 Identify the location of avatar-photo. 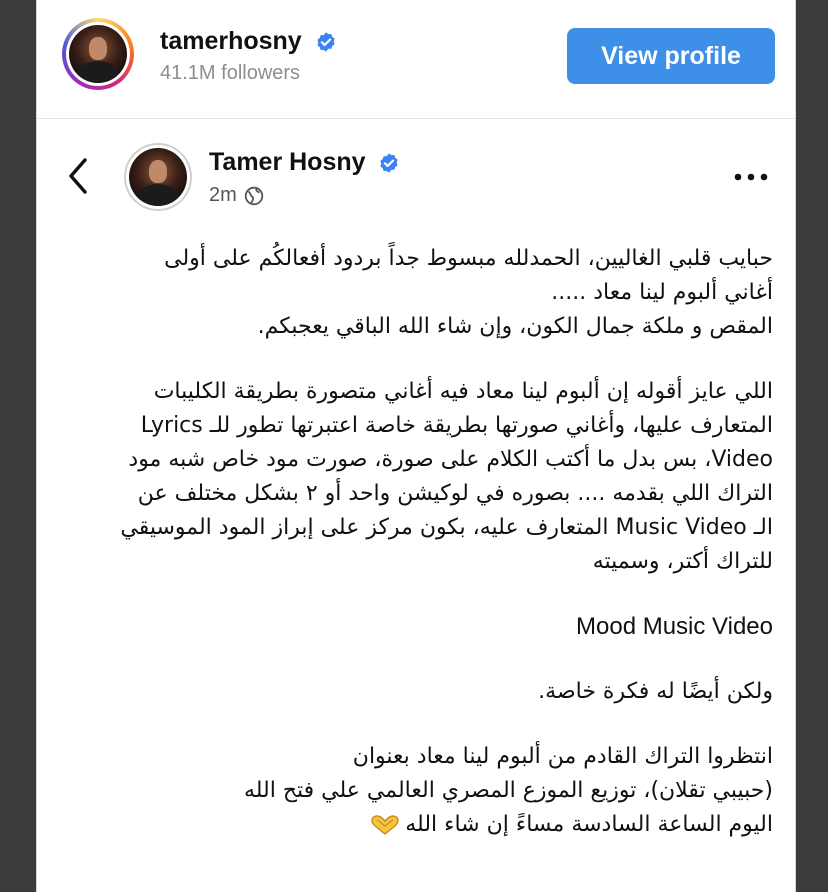
(98, 54).